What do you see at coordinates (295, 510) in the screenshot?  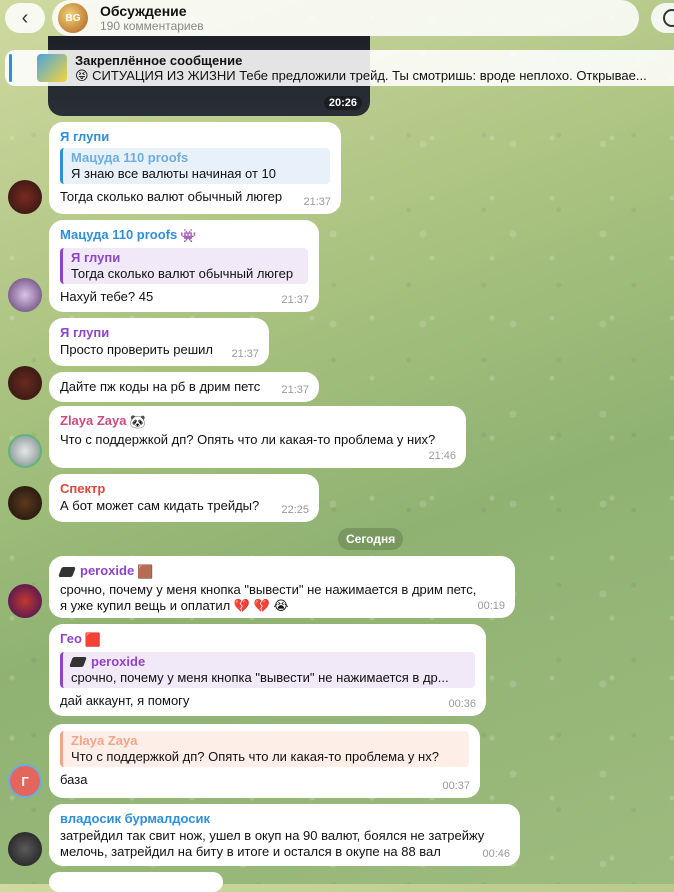 I see `message-time: 22:25` at bounding box center [295, 510].